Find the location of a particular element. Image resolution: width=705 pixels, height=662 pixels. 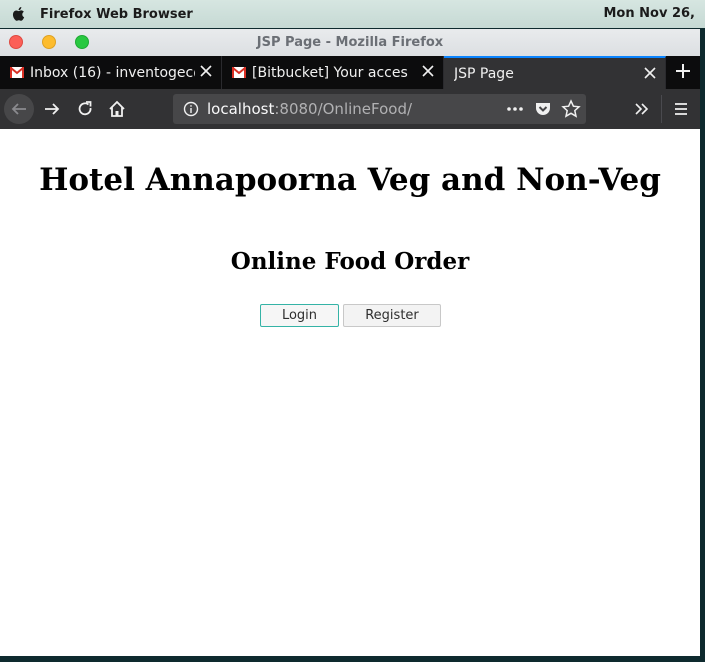

tab-inbox: Inbox (16) - inventogec@ is located at coordinates (111, 72).